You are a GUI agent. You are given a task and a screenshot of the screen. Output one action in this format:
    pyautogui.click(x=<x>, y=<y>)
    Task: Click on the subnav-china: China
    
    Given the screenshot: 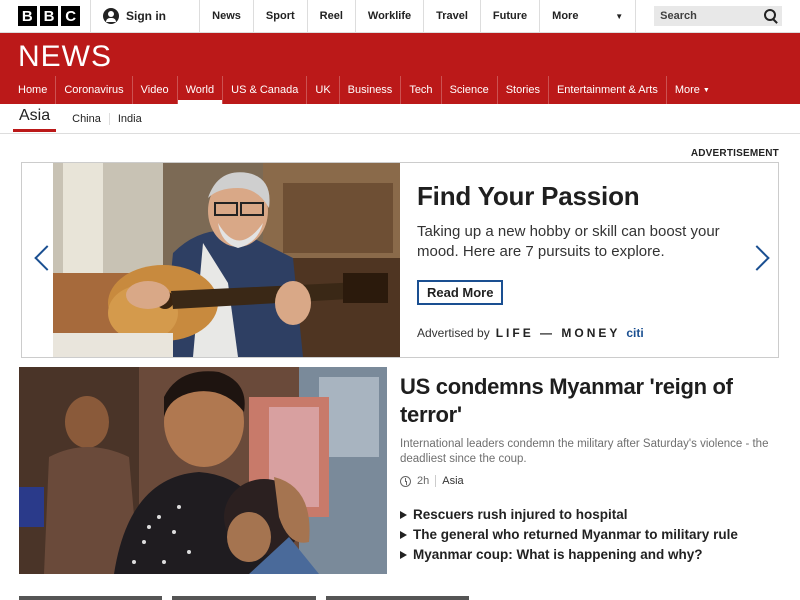 What is the action you would take?
    pyautogui.click(x=86, y=119)
    